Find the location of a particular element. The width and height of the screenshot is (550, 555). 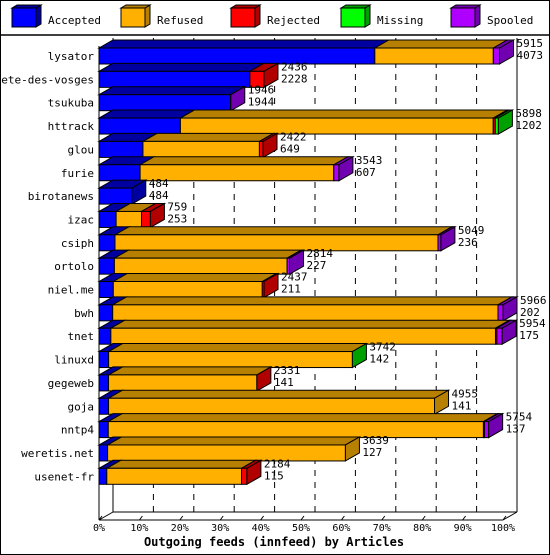

value-label-accepted: 1202 is located at coordinates (528, 125).